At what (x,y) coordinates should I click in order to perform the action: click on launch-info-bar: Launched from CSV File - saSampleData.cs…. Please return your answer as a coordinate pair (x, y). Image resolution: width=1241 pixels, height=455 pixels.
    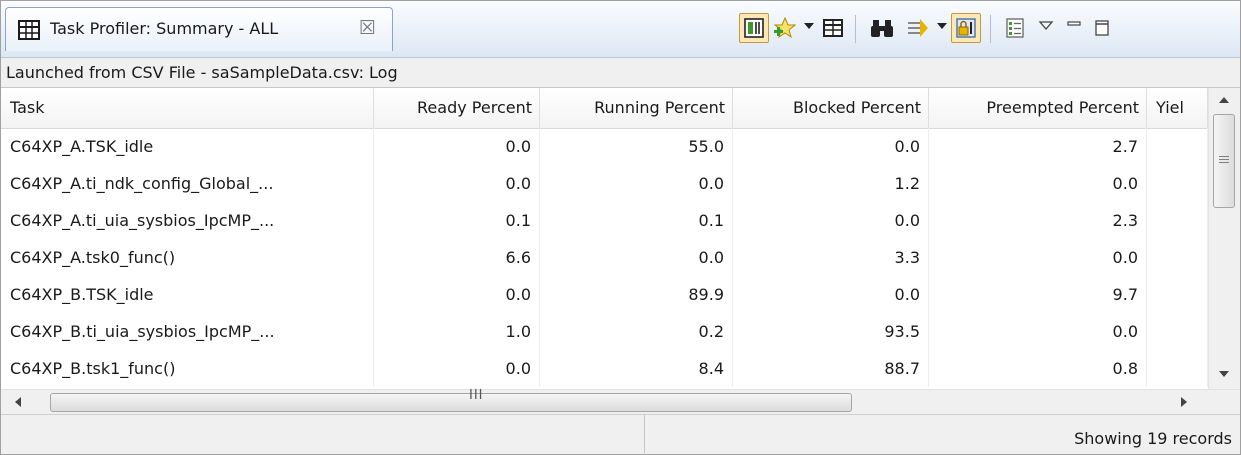
    Looking at the image, I should click on (620, 72).